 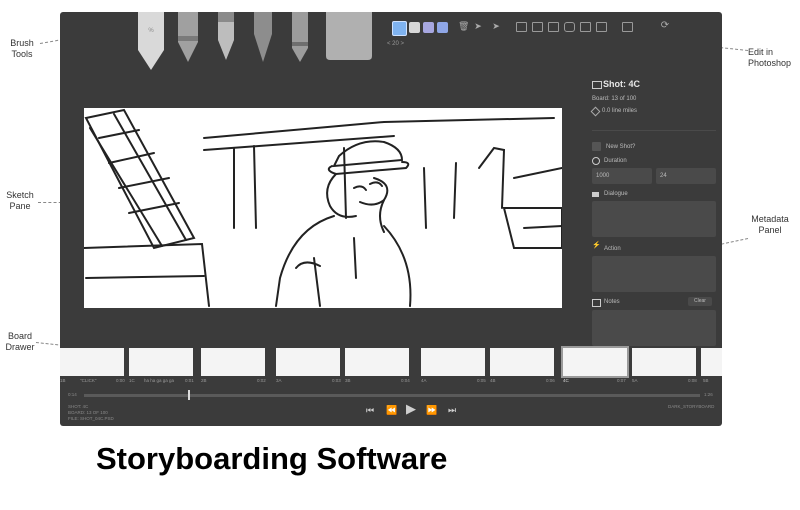 I want to click on metadata-panel-callout: Metadata Panel, so click(x=770, y=224).